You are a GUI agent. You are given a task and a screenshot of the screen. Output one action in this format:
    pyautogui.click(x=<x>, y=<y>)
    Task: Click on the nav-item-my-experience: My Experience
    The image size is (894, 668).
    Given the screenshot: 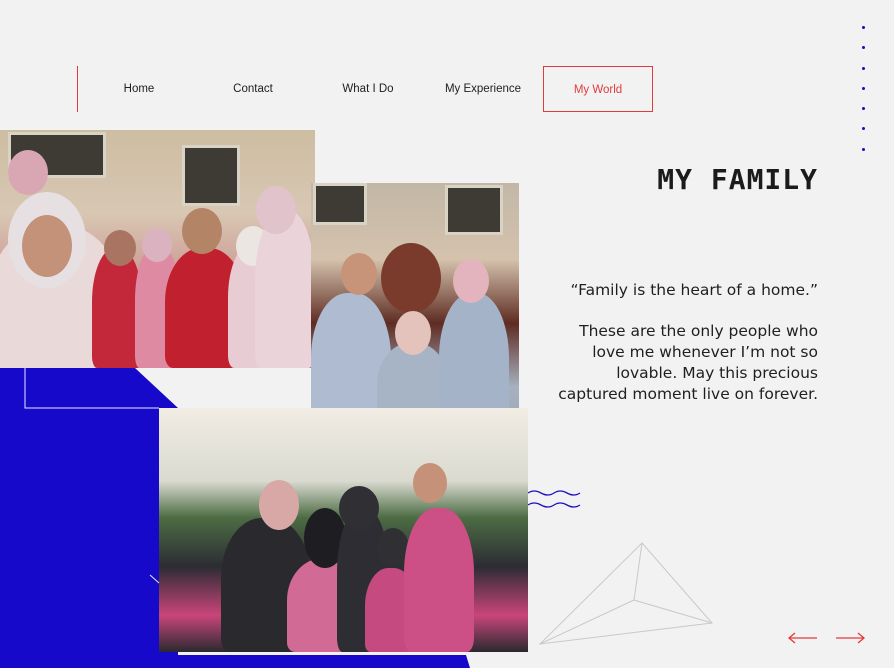 What is the action you would take?
    pyautogui.click(x=483, y=89)
    